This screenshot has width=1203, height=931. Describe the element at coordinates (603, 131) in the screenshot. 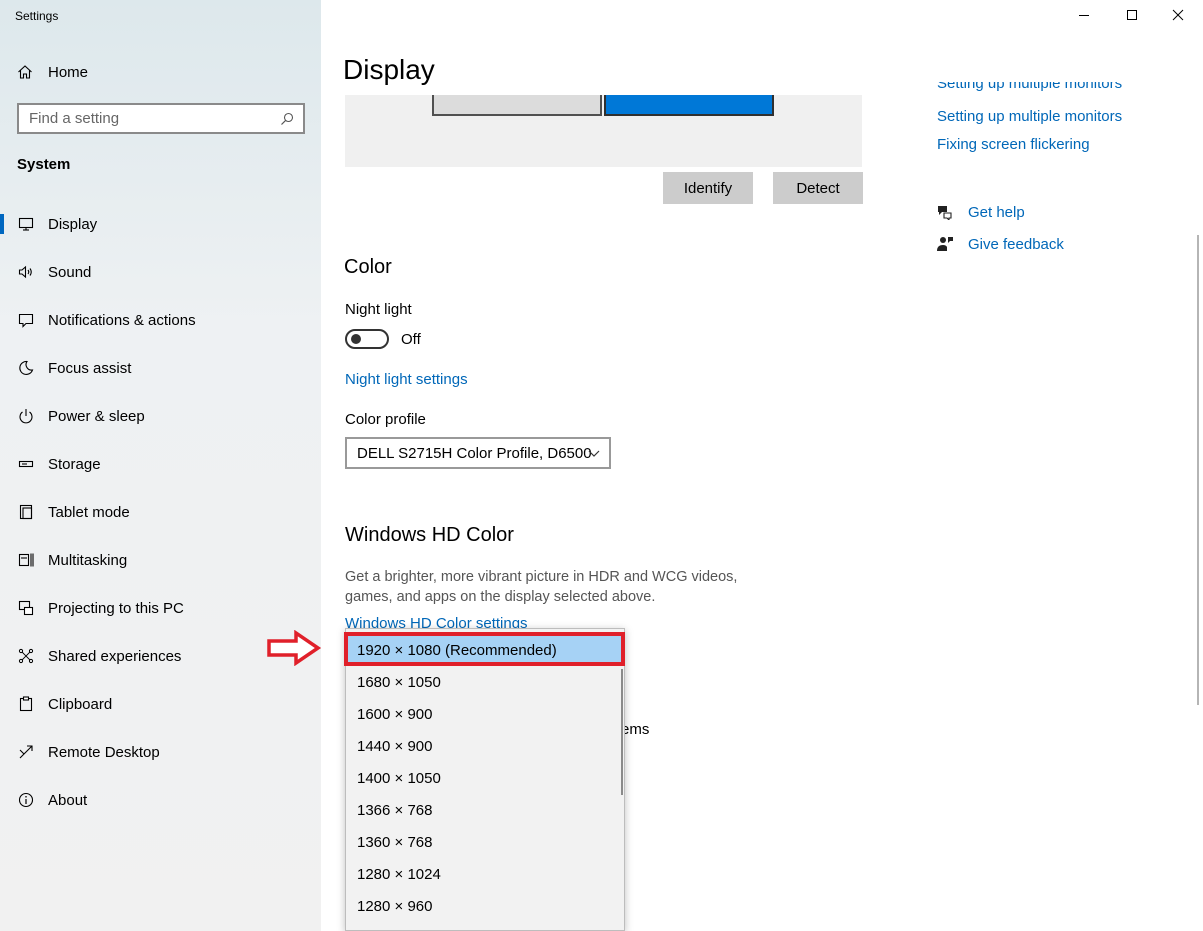

I see `monitor-arrangement` at that location.